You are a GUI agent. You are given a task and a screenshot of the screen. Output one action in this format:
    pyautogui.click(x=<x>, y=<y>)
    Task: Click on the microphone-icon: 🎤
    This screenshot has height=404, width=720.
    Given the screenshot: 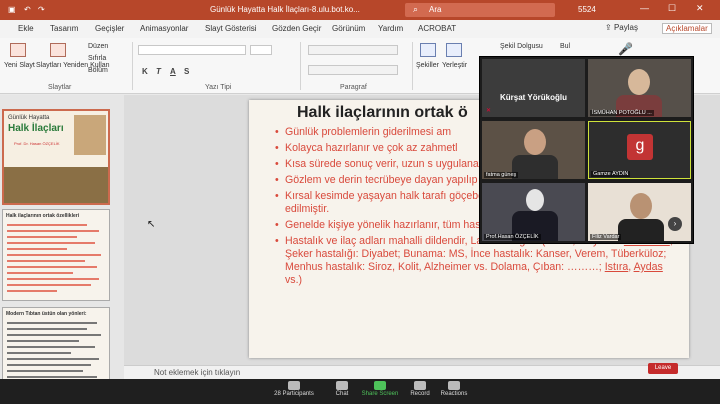 What is the action you would take?
    pyautogui.click(x=625, y=49)
    